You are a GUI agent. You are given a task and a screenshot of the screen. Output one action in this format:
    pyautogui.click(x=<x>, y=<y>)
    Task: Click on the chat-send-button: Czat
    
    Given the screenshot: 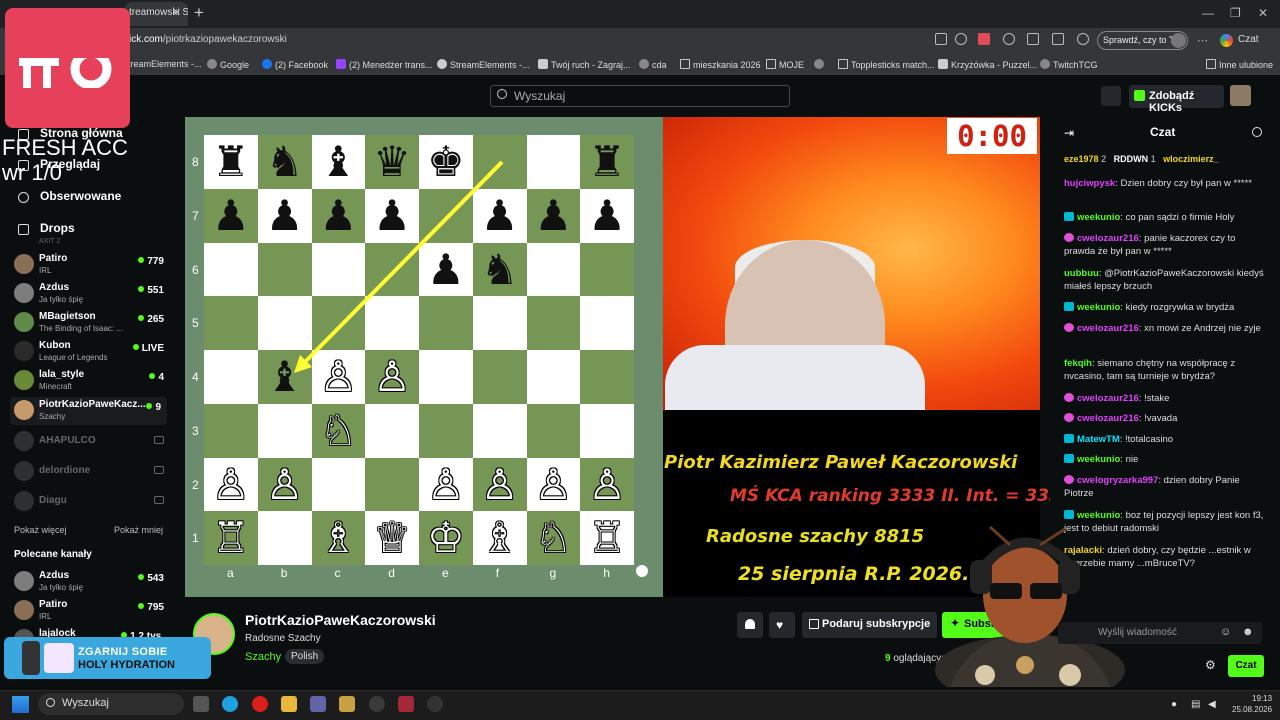 What is the action you would take?
    pyautogui.click(x=1246, y=666)
    